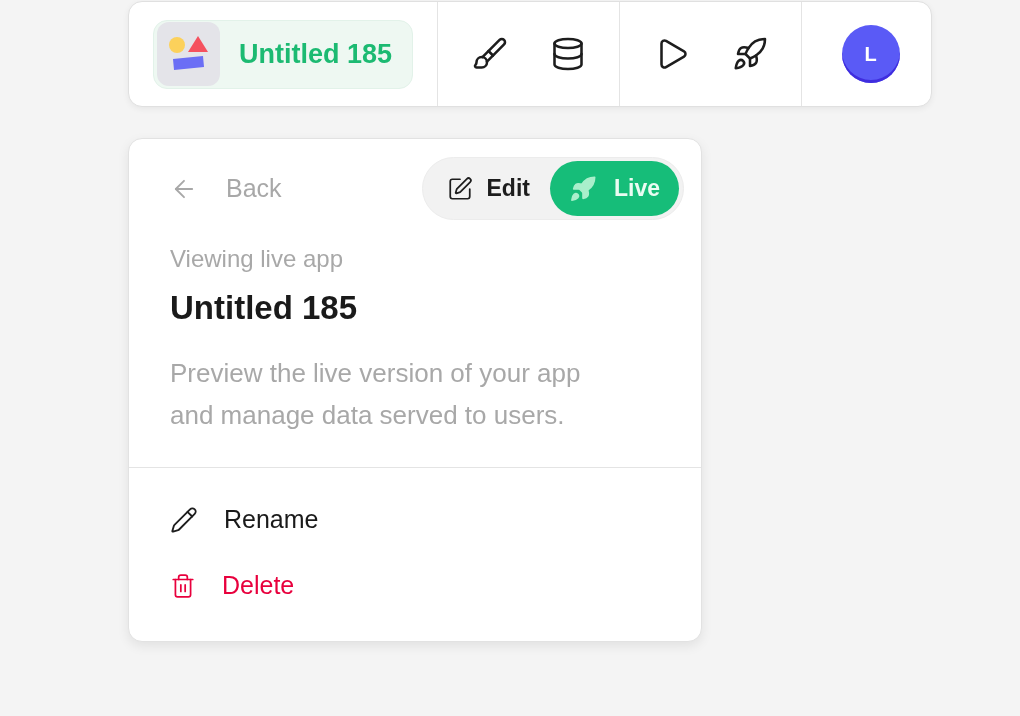  I want to click on brush-icon, so click(489, 54).